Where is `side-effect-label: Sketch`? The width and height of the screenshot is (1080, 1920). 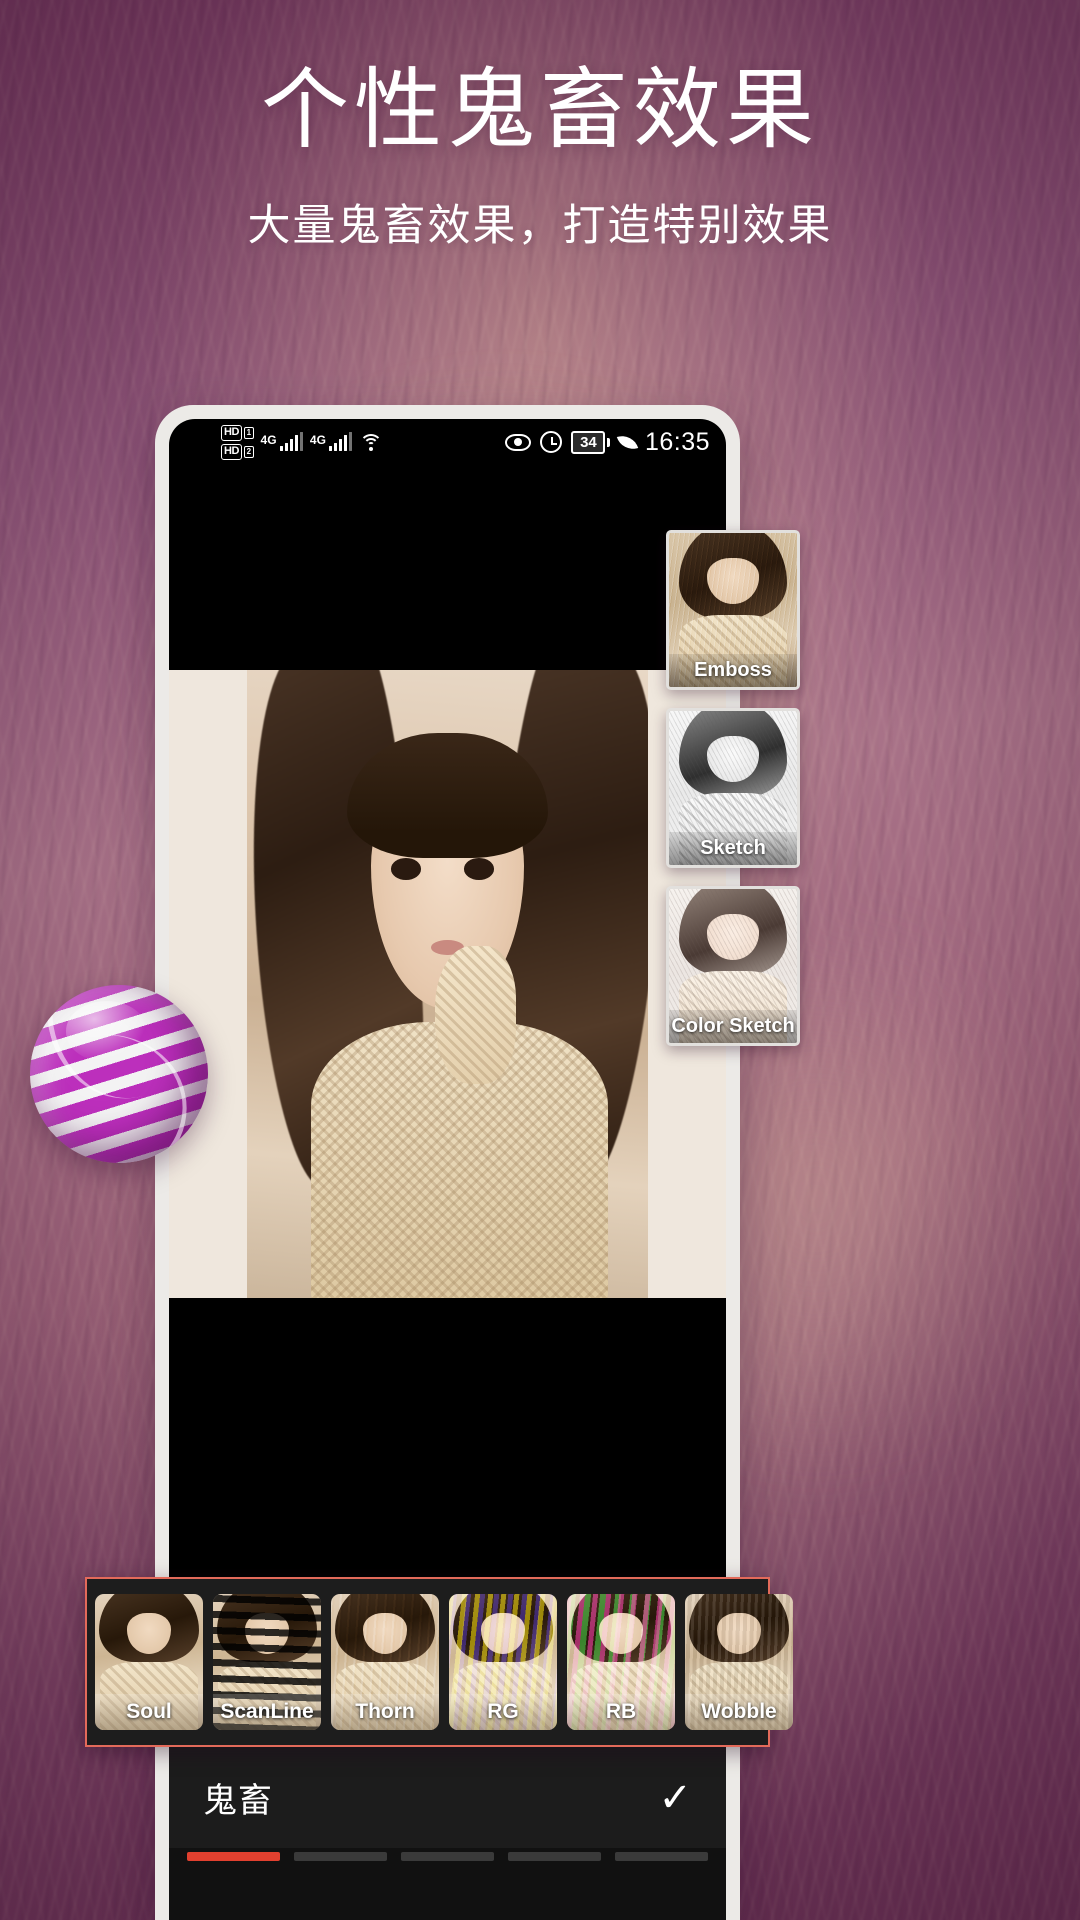
side-effect-label: Sketch is located at coordinates (733, 848).